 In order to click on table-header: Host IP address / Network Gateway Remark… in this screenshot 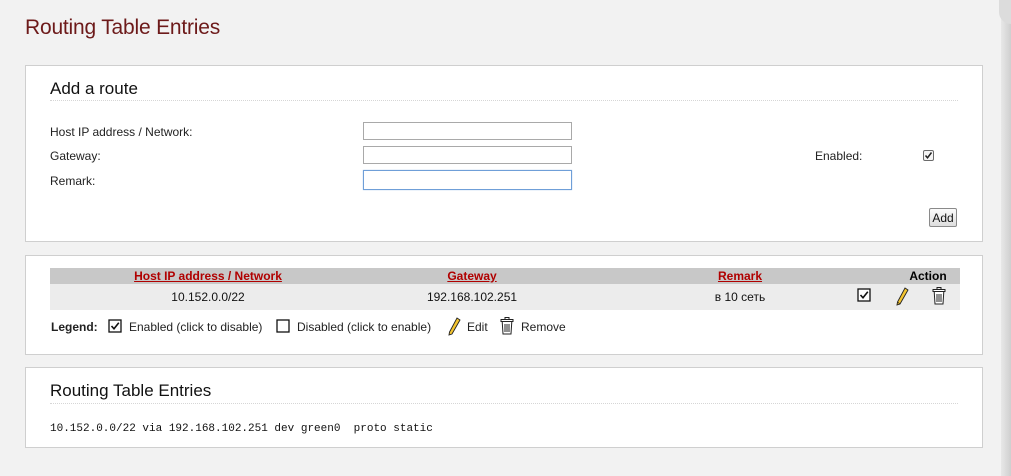, I will do `click(505, 276)`.